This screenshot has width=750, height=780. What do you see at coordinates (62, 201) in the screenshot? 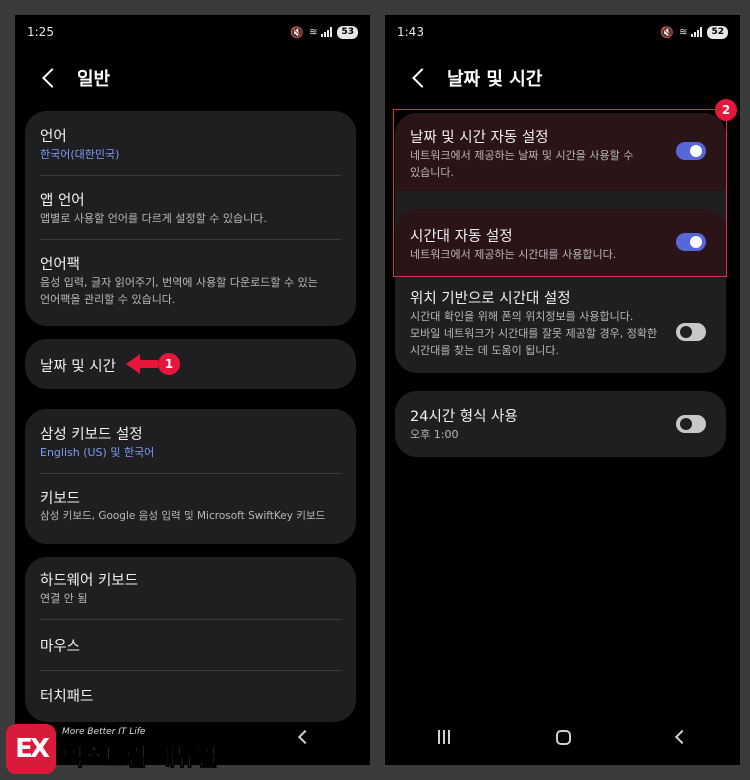
I see `item-title: 앱 언어` at bounding box center [62, 201].